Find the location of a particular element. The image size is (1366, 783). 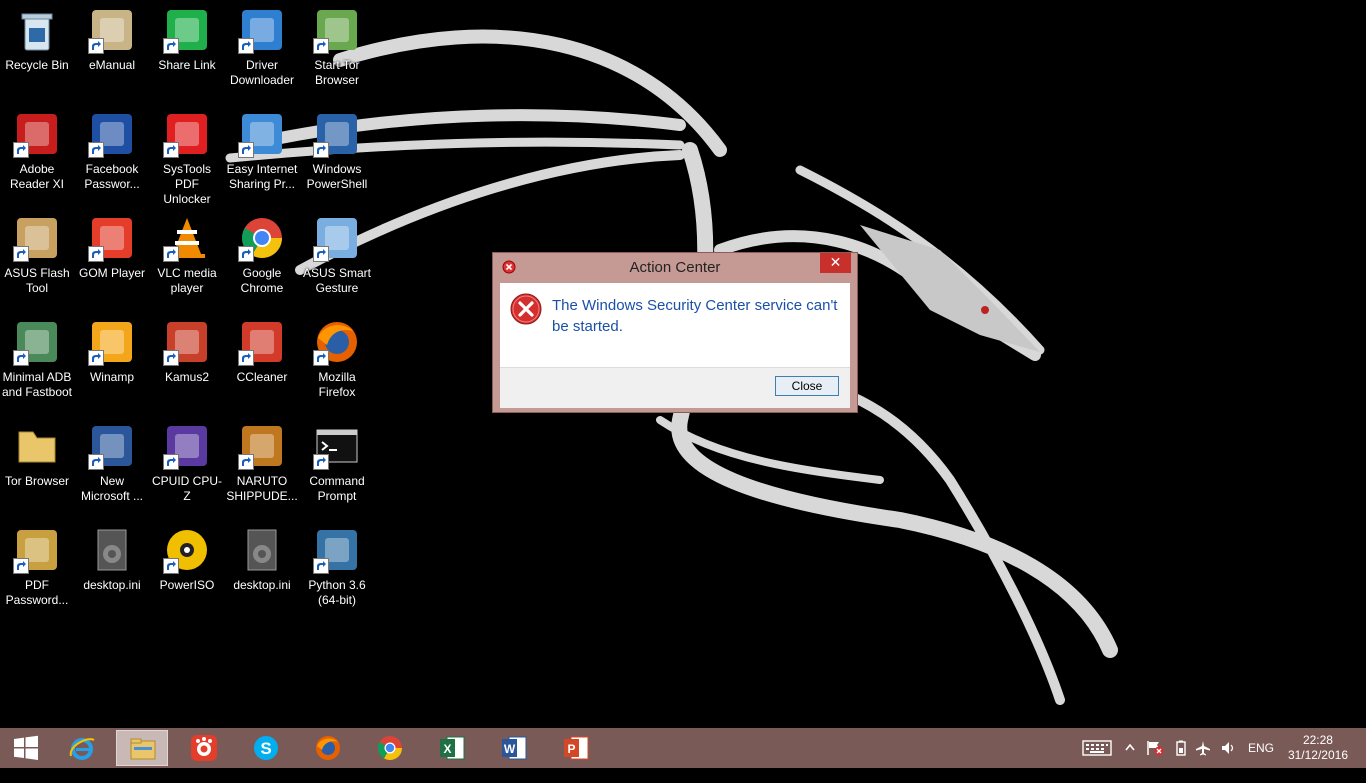

desktop-icon: CCleaner is located at coordinates (262, 348).